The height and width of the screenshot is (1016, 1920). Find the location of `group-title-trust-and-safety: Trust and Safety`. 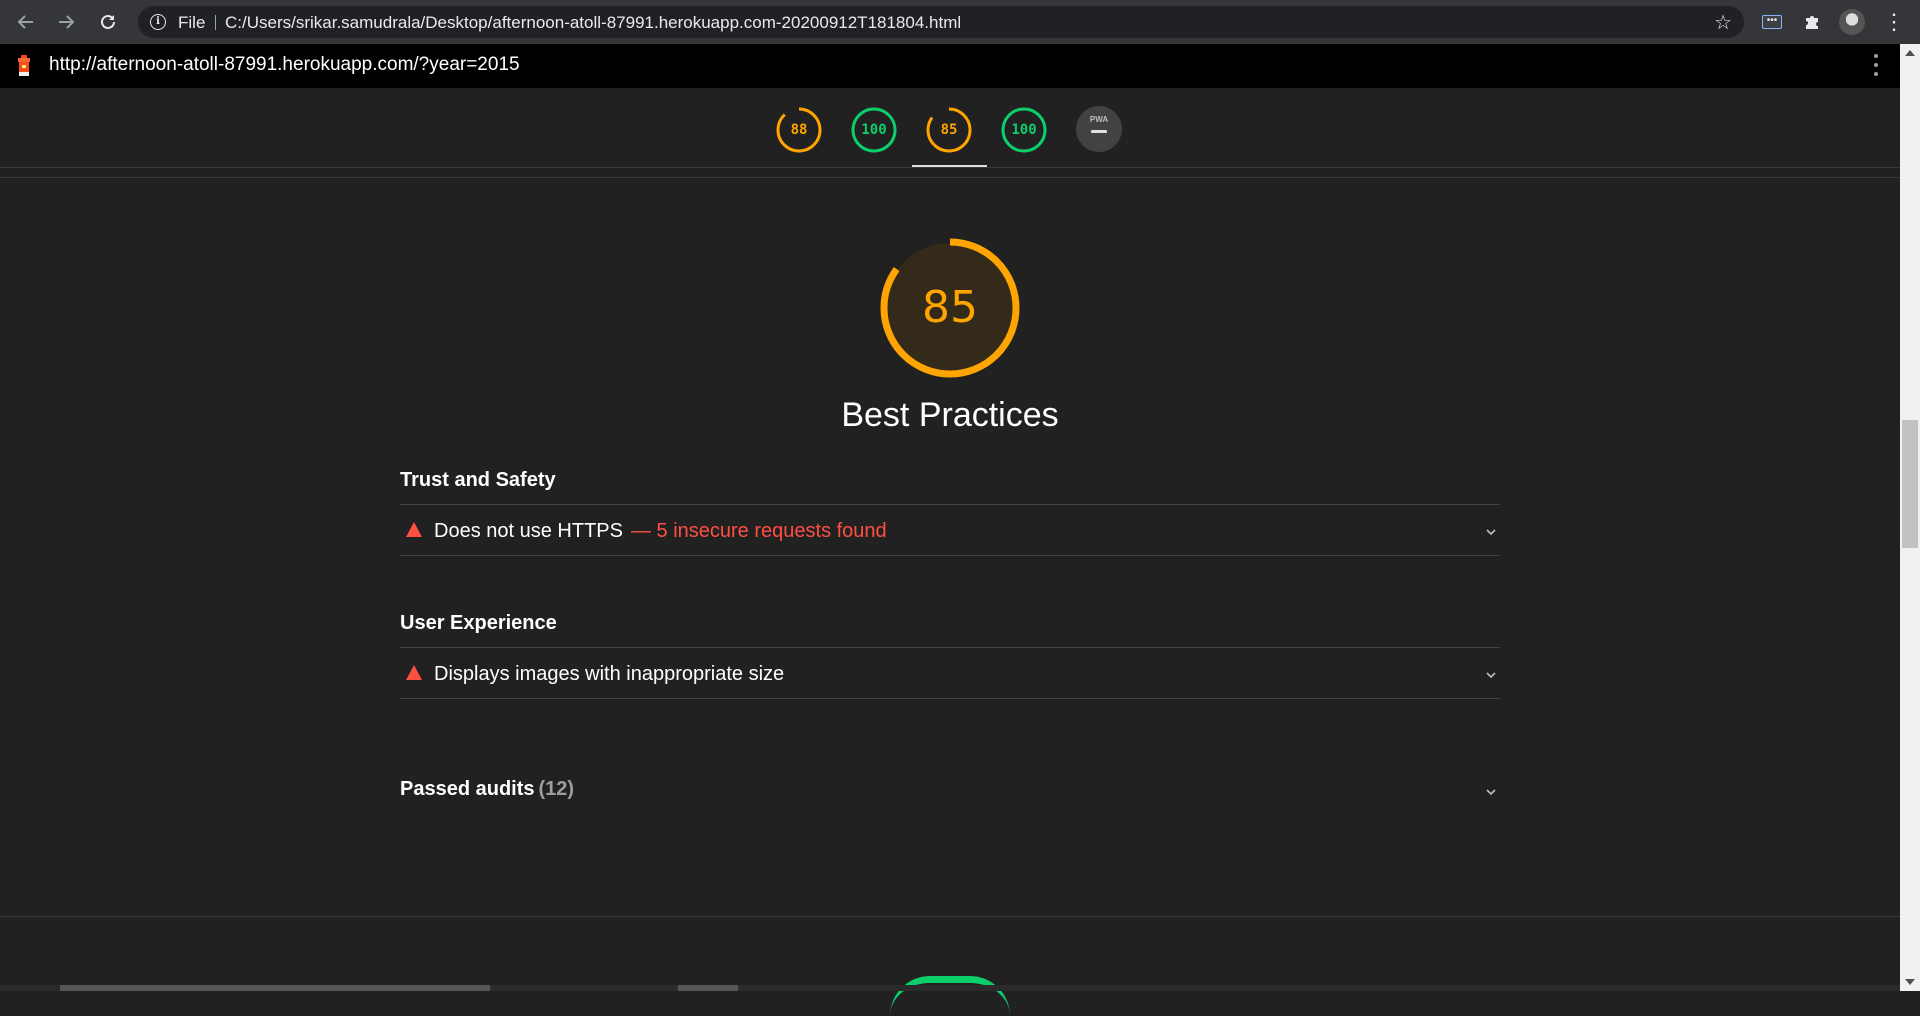

group-title-trust-and-safety: Trust and Safety is located at coordinates (478, 480).